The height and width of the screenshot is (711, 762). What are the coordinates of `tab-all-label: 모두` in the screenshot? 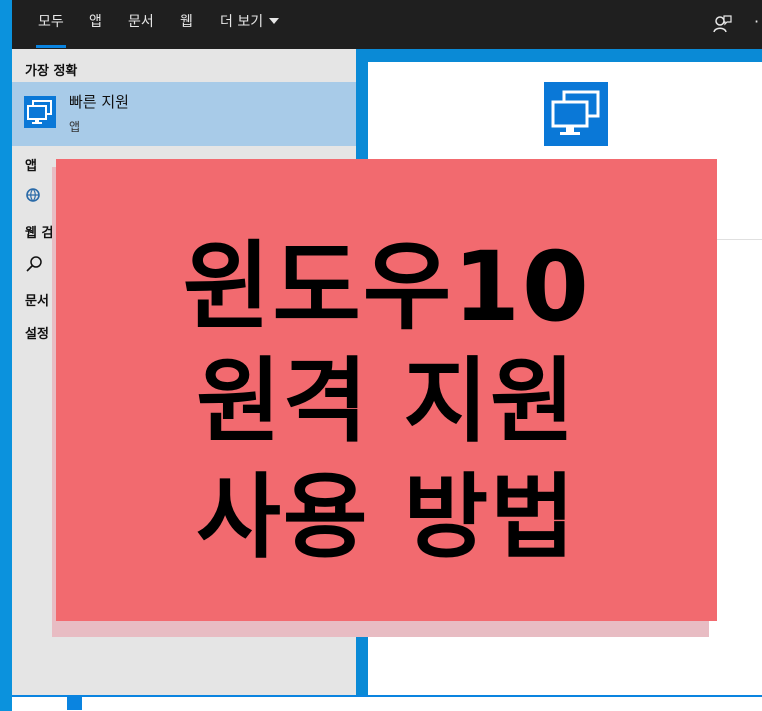 It's located at (51, 22).